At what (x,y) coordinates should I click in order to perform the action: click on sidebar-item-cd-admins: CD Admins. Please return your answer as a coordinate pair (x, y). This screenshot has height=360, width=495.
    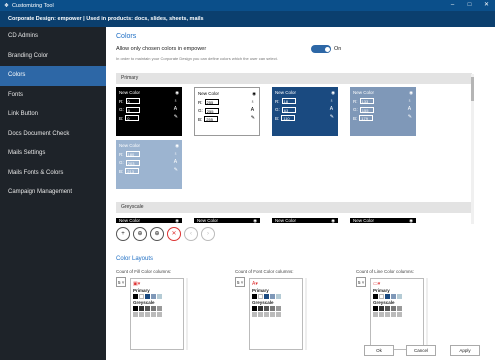
    Looking at the image, I should click on (53, 37).